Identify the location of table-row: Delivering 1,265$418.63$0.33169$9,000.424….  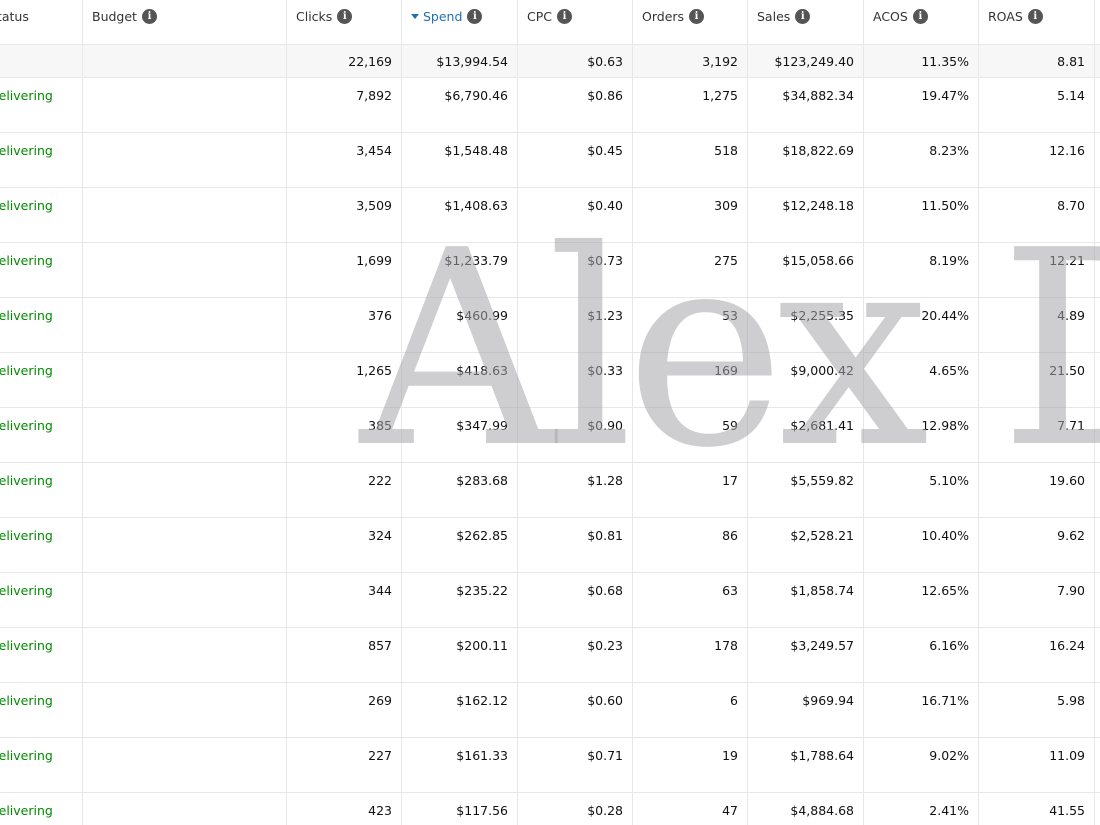
(550, 380).